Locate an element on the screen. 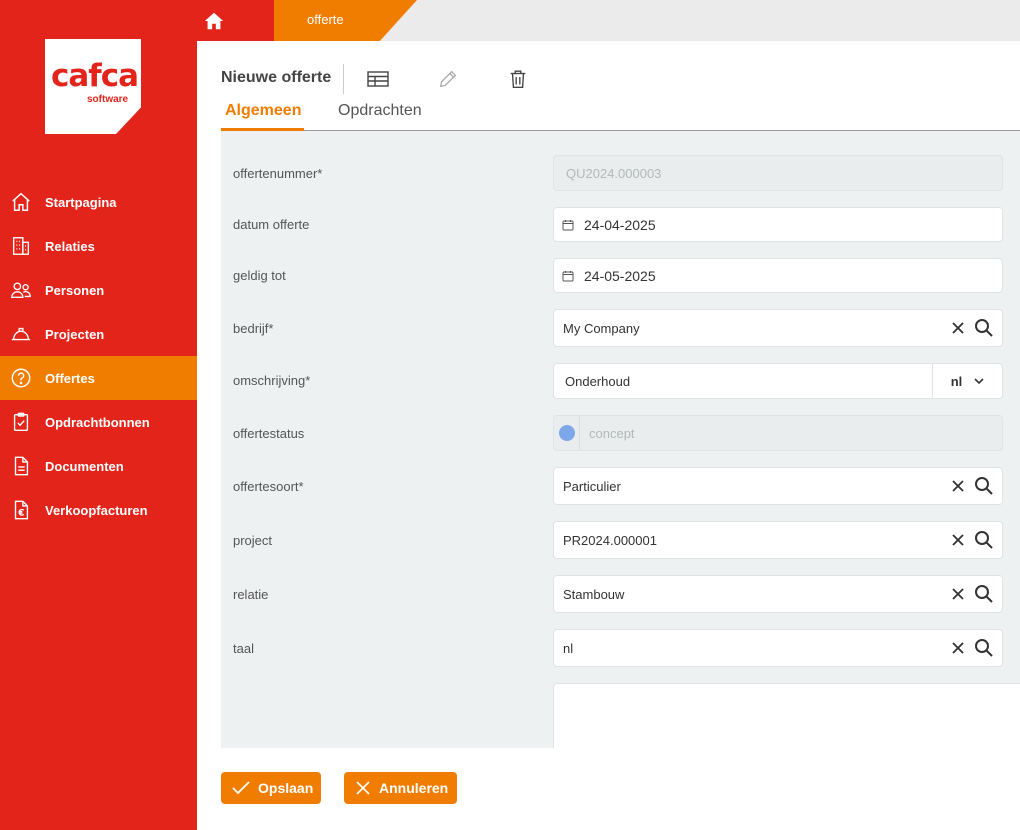 The image size is (1020, 830). sidebar-item-label: Projecten is located at coordinates (75, 334).